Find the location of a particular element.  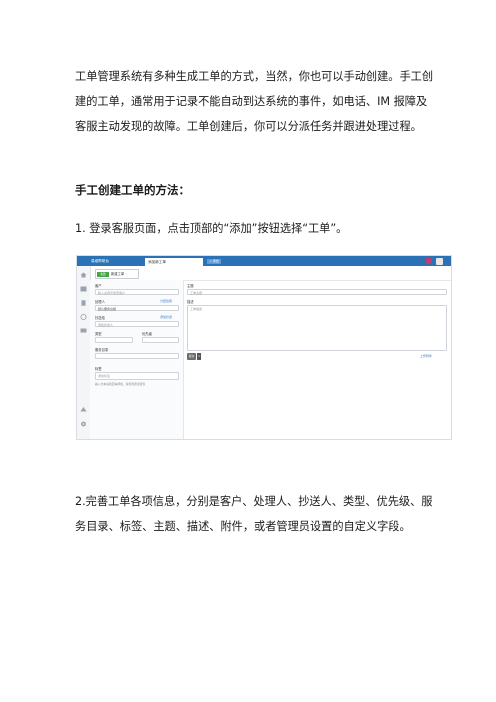

submit-button: 提交 is located at coordinates (191, 356).